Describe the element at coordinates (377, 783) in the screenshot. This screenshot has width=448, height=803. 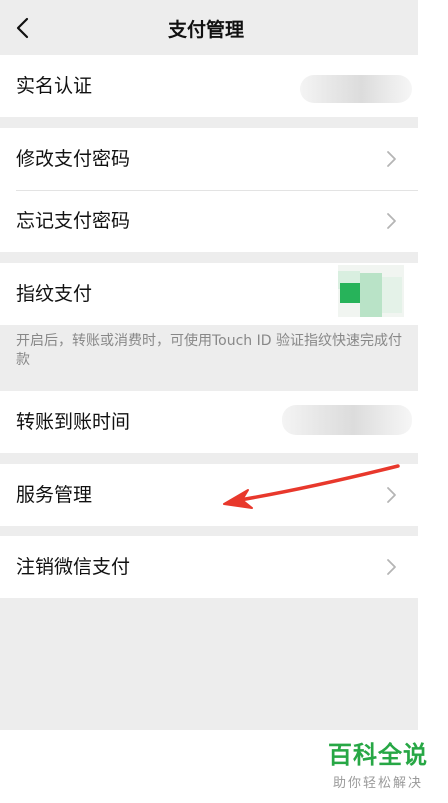
I see `watermark-subtitle: 助你轻松解决` at that location.